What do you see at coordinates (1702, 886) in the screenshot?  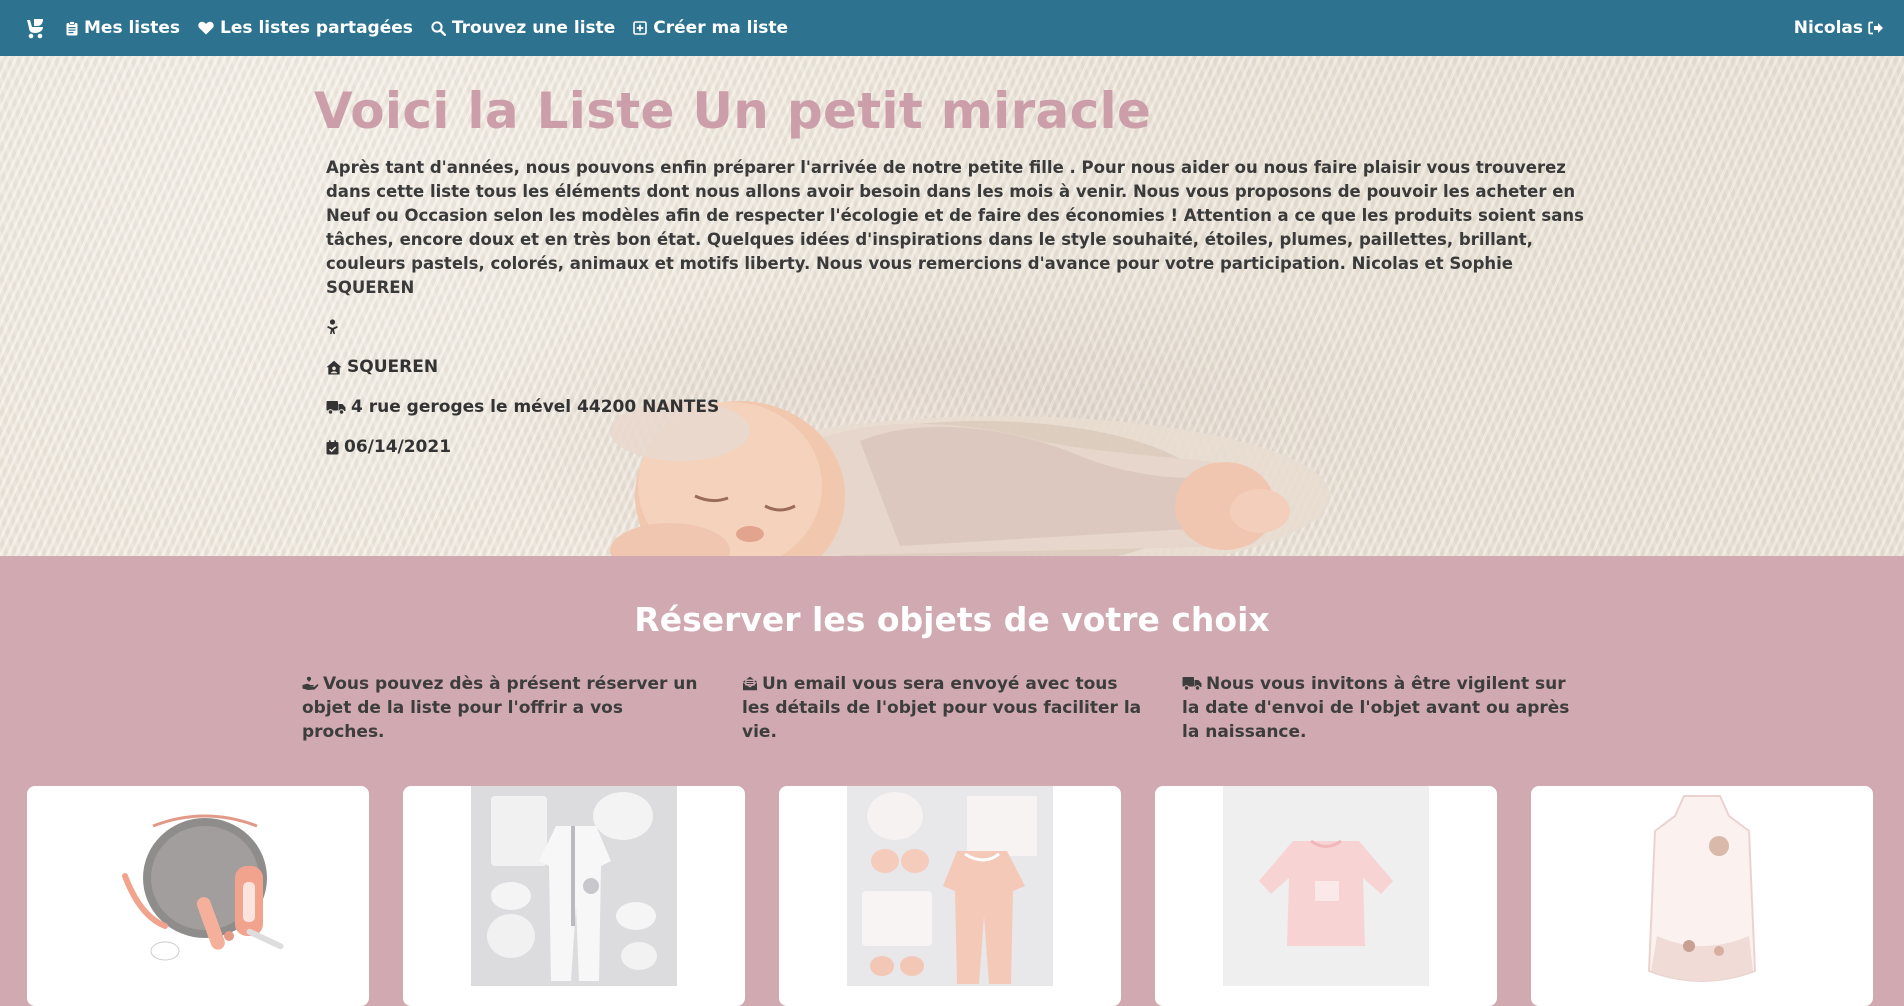 I see `sleeping-bag-image` at bounding box center [1702, 886].